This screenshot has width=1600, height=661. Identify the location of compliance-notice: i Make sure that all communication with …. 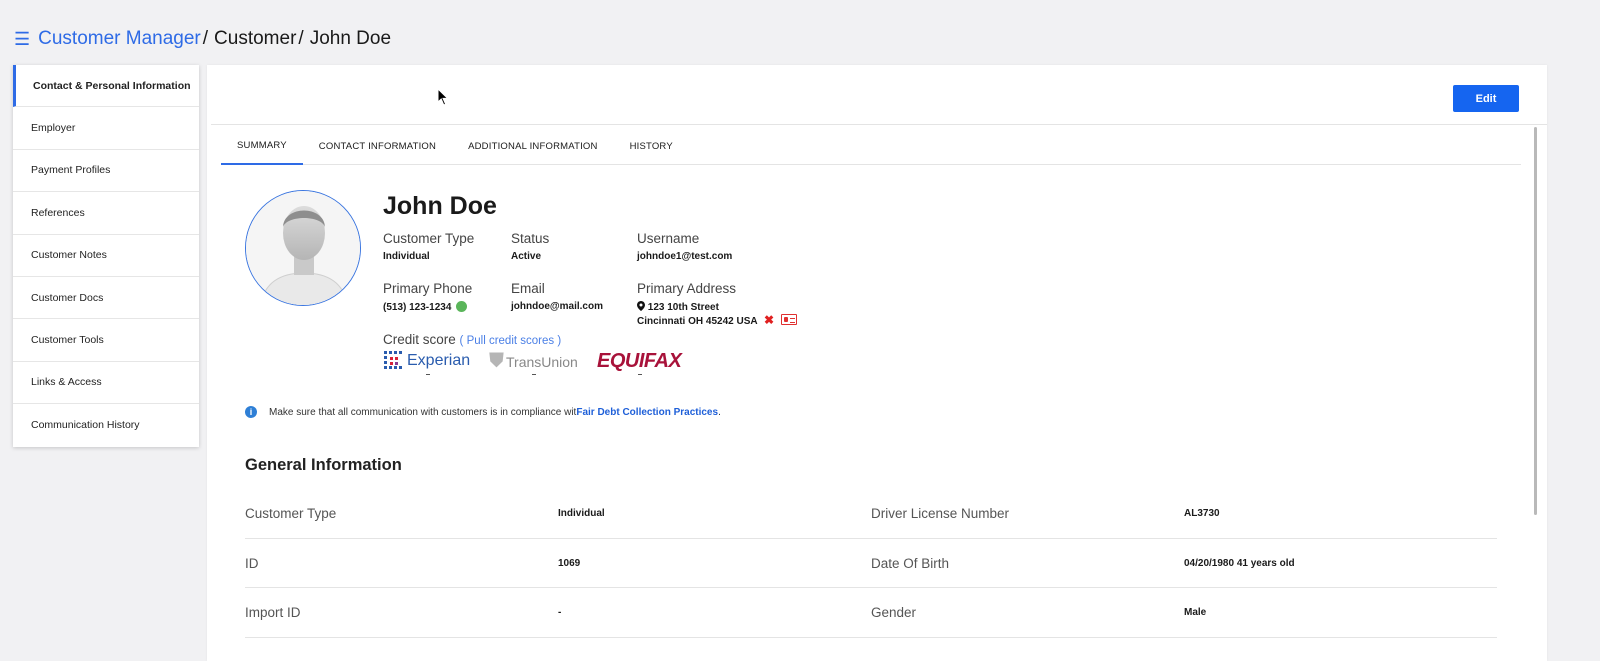
(483, 412).